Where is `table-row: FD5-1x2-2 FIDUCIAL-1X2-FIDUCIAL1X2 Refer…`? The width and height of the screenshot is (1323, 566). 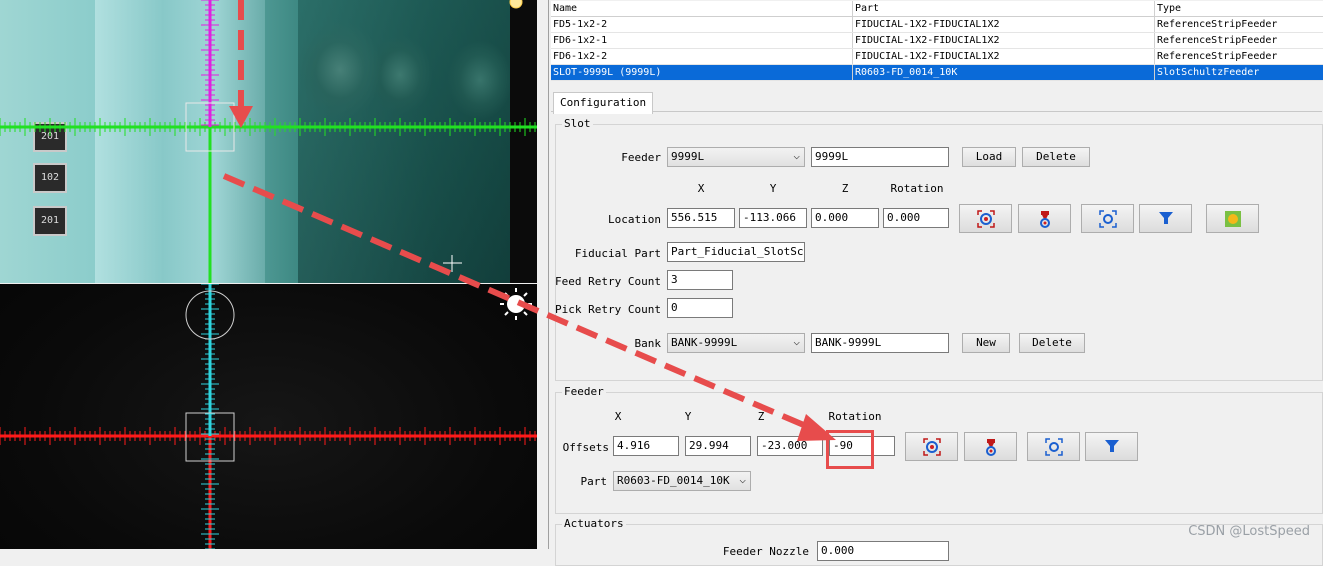 table-row: FD5-1x2-2 FIDUCIAL-1X2-FIDUCIAL1X2 Refer… is located at coordinates (937, 25).